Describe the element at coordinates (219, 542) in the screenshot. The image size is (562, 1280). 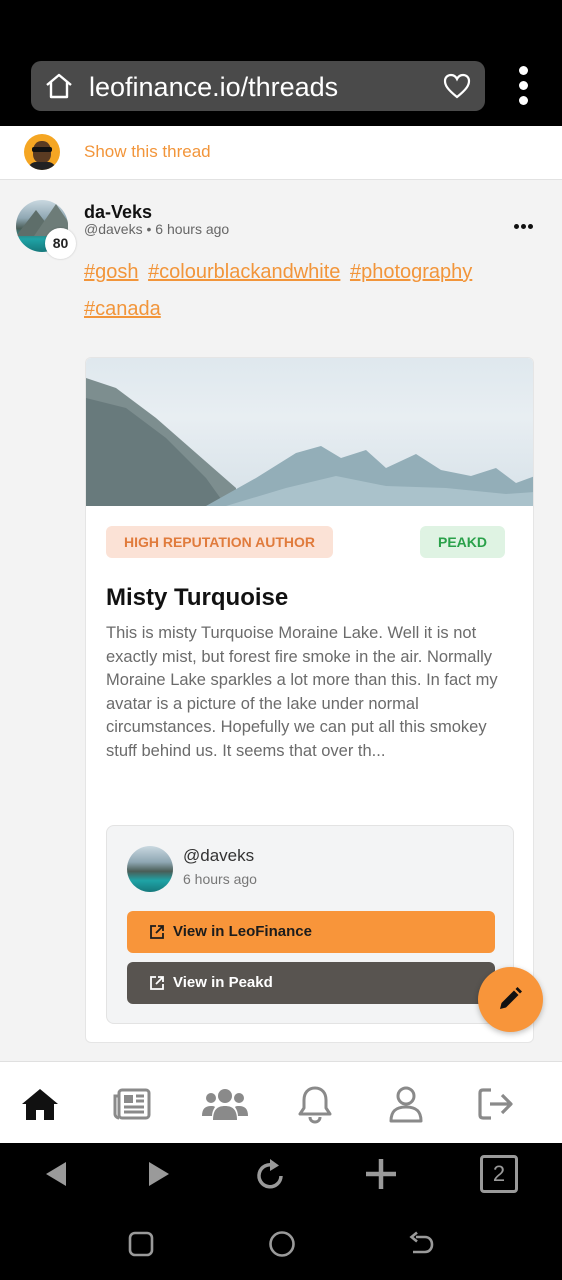
I see `high-reputation-badge: HIGH REPUTATION AUTHOR` at that location.